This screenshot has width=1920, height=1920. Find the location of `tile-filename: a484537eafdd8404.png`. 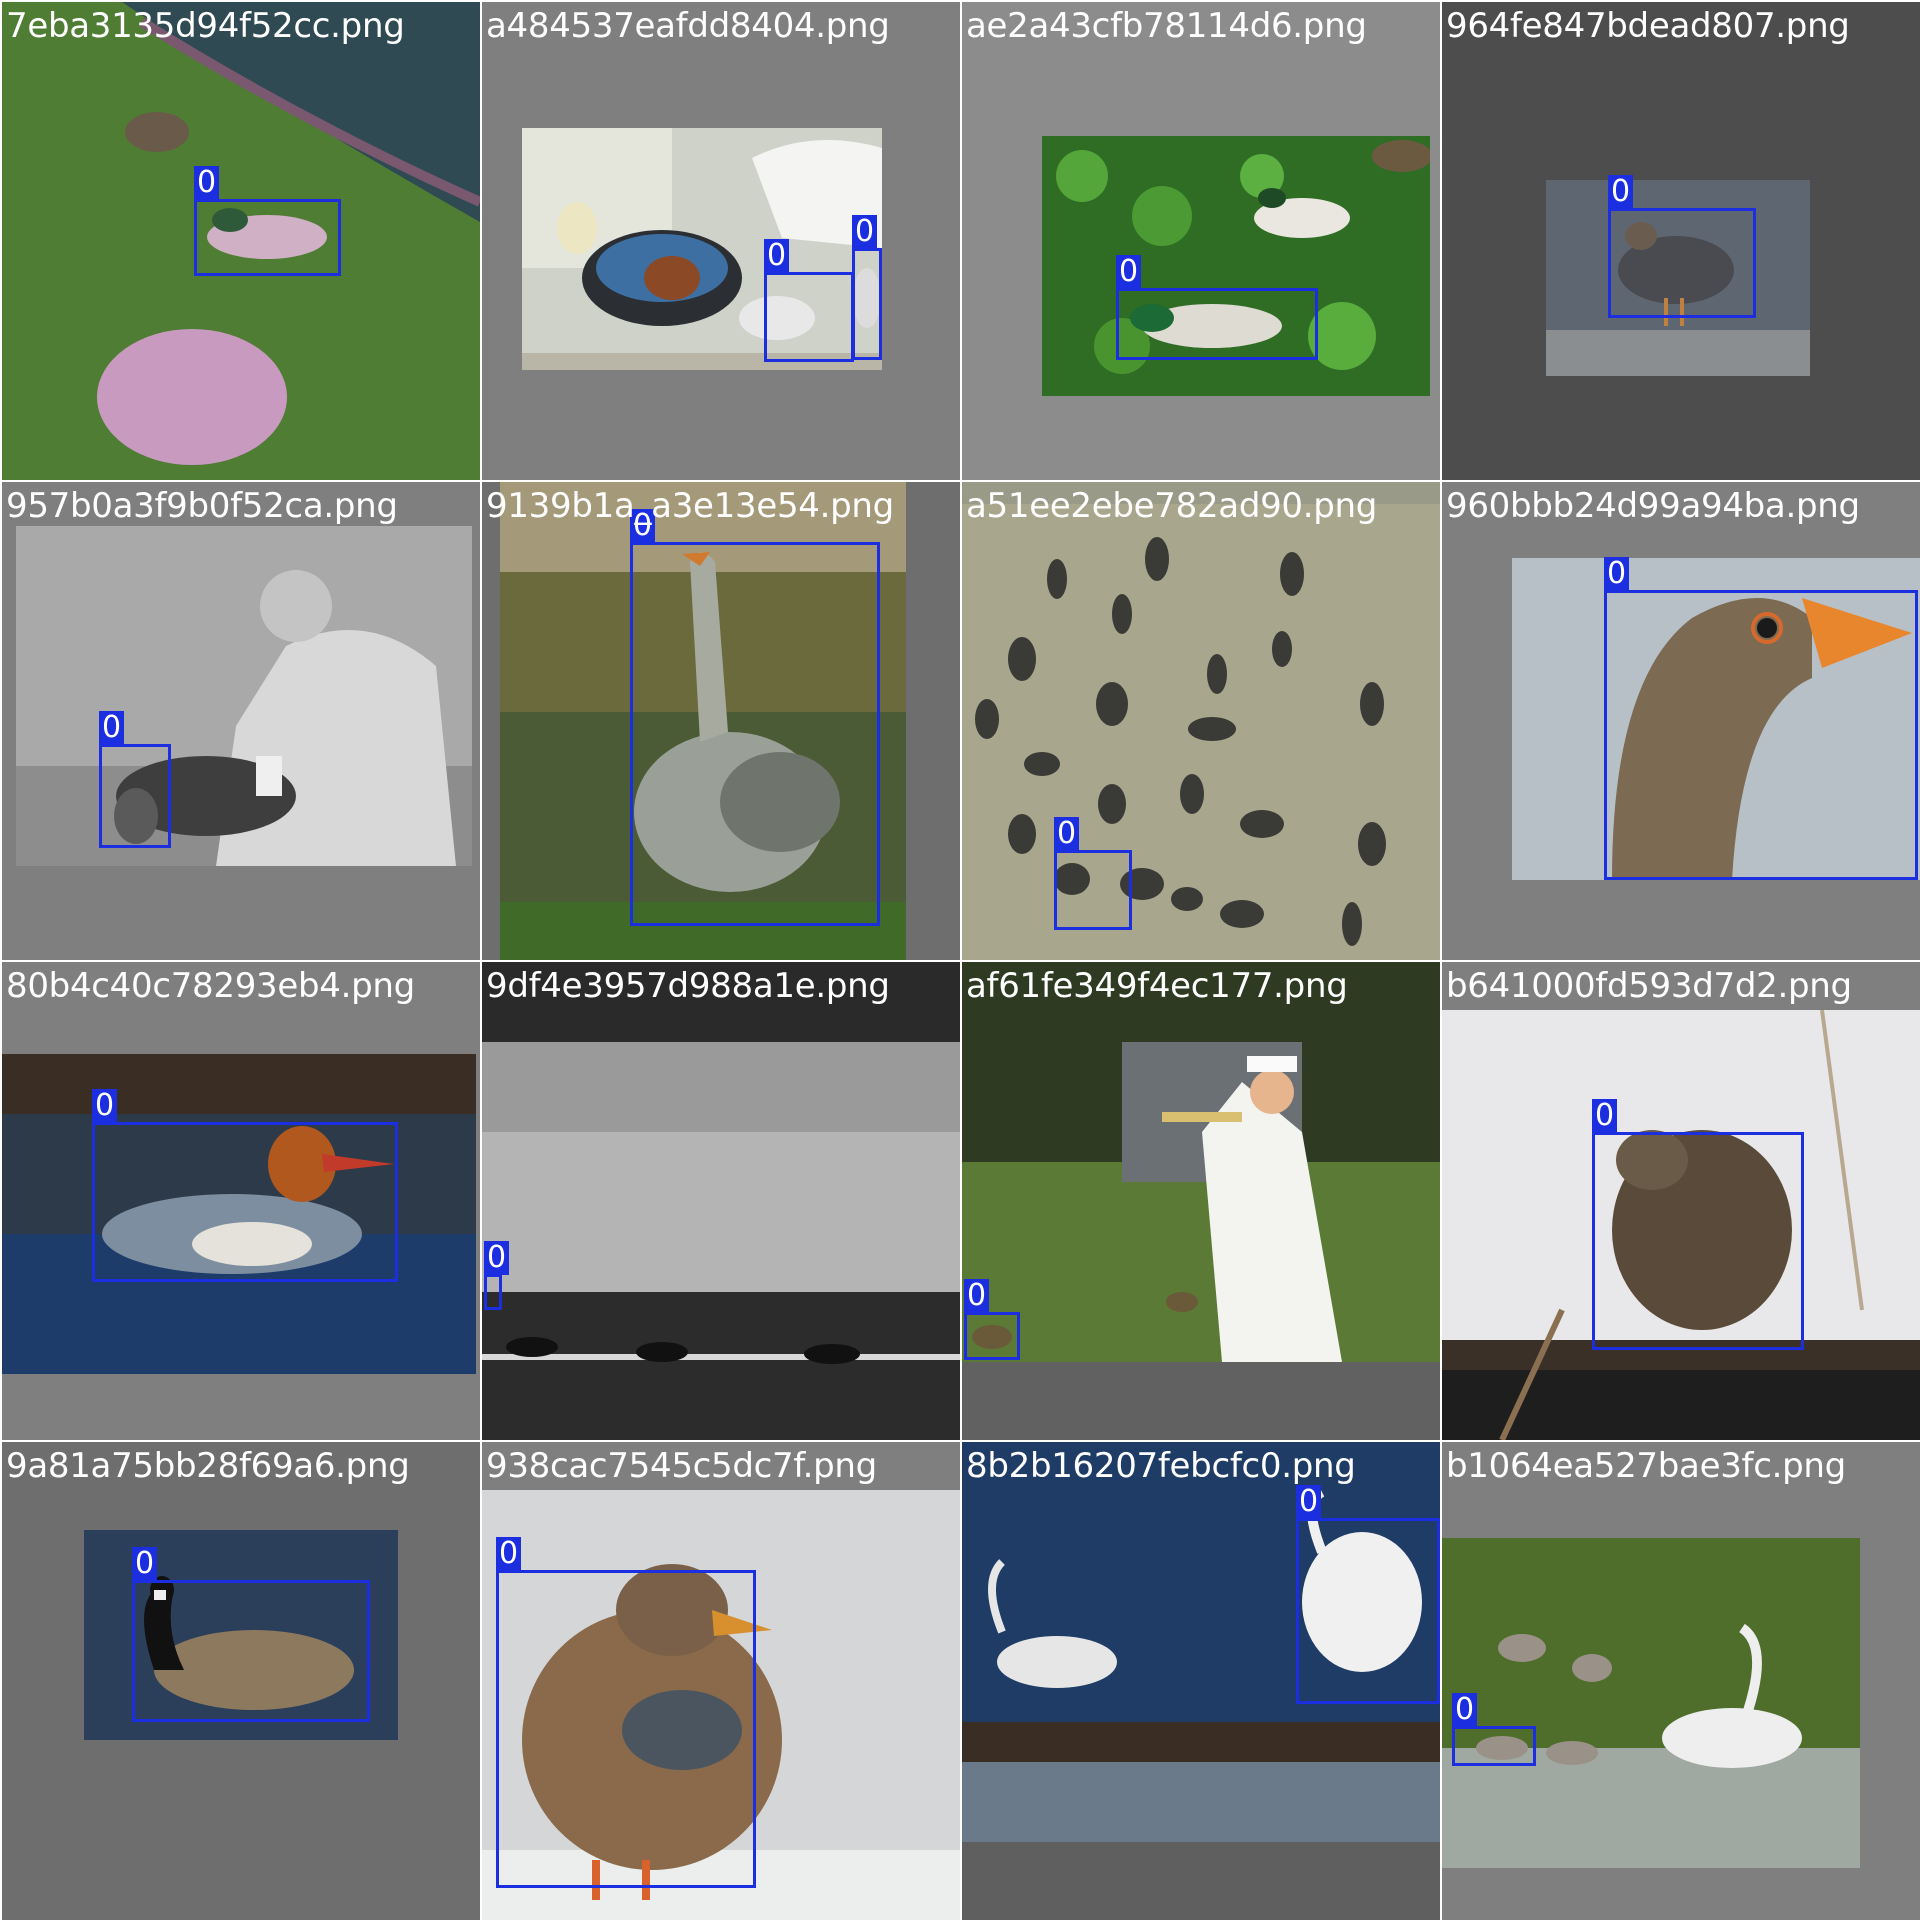

tile-filename: a484537eafdd8404.png is located at coordinates (688, 26).